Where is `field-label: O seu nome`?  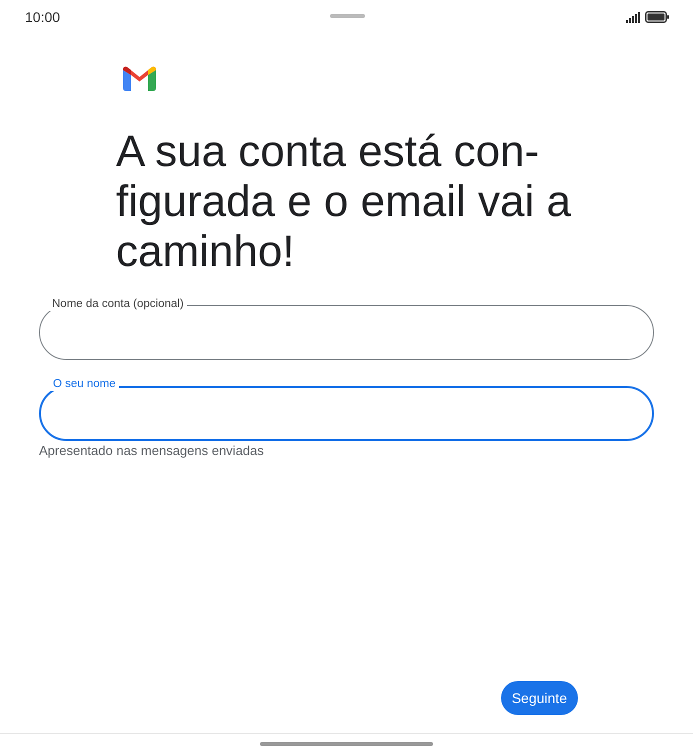 field-label: O seu nome is located at coordinates (84, 384).